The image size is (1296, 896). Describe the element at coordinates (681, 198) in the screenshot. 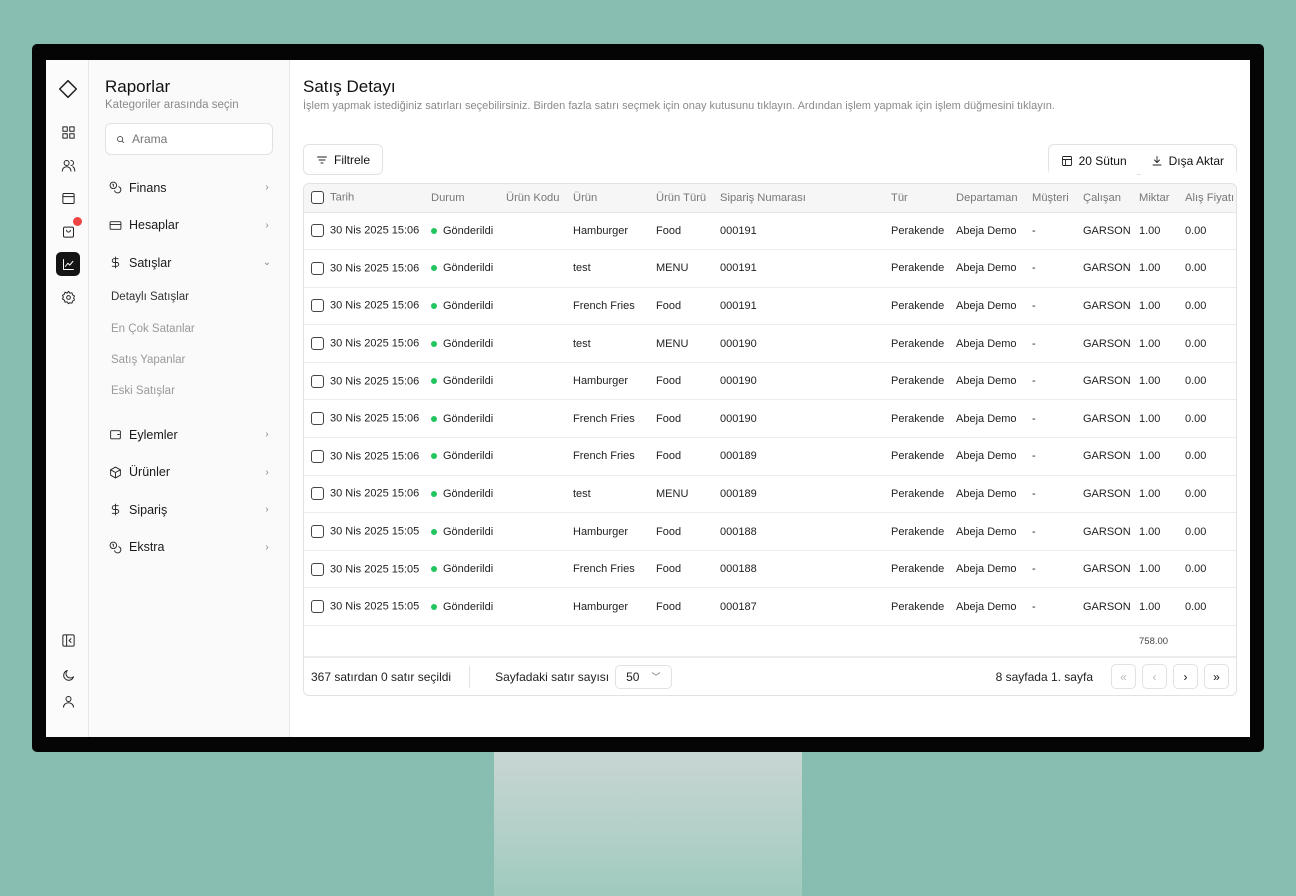

I see `column-header: Ürün Türü` at that location.